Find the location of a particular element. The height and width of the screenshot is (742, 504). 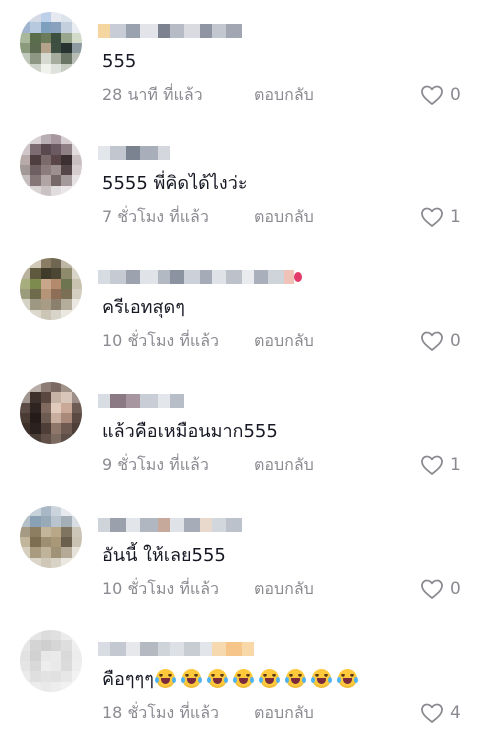

comment-text: แล้วคือเหมือนมาก555 is located at coordinates (190, 432).